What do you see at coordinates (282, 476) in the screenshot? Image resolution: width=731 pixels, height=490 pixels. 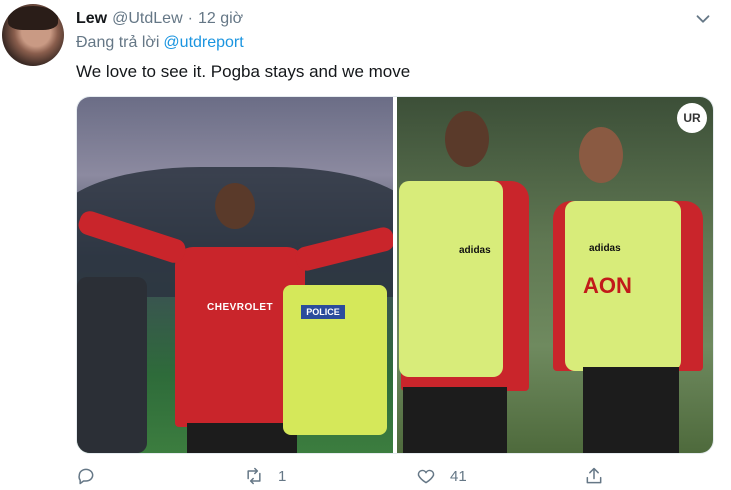 I see `retweet-count: 1` at bounding box center [282, 476].